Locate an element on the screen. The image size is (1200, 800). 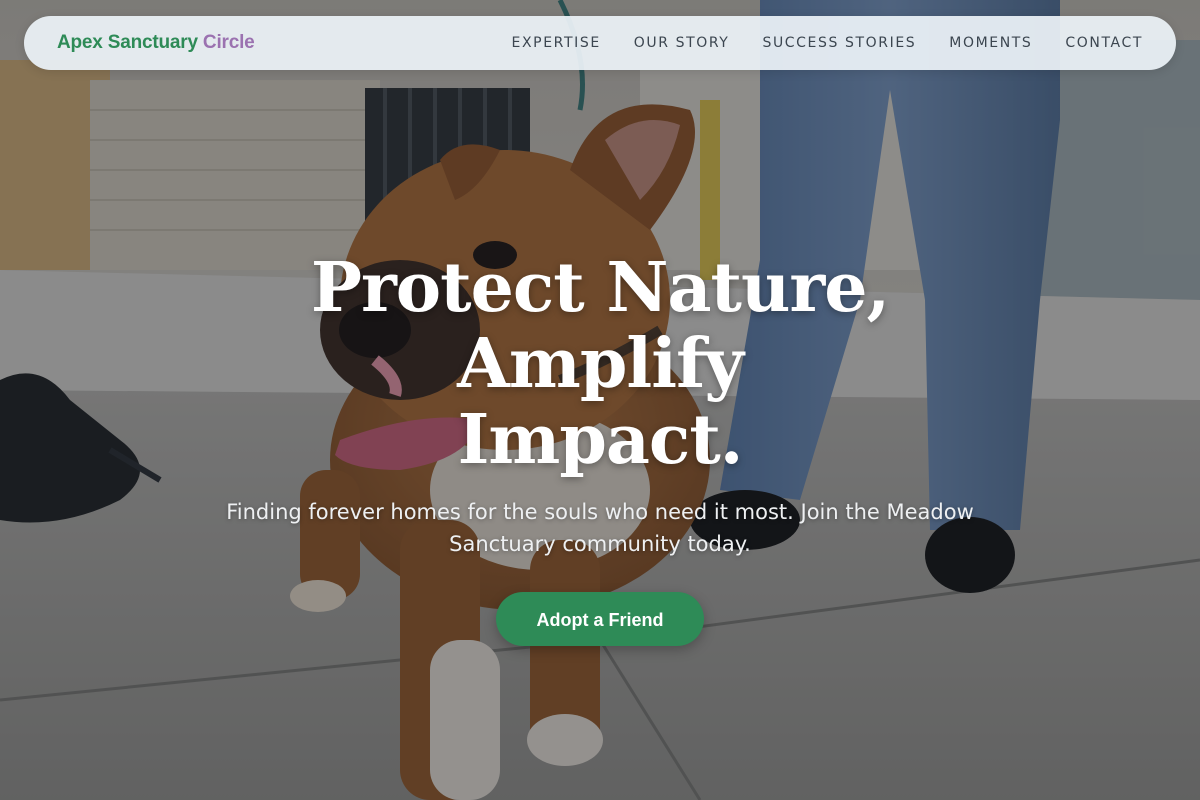
hero-title-line2: Impact. is located at coordinates (600, 440).